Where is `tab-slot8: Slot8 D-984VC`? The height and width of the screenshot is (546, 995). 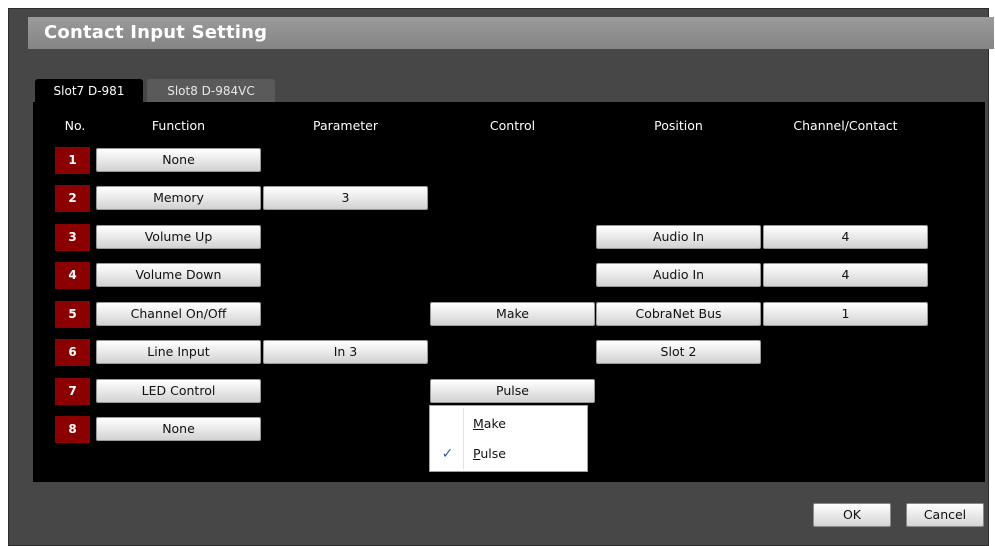 tab-slot8: Slot8 D-984VC is located at coordinates (211, 91).